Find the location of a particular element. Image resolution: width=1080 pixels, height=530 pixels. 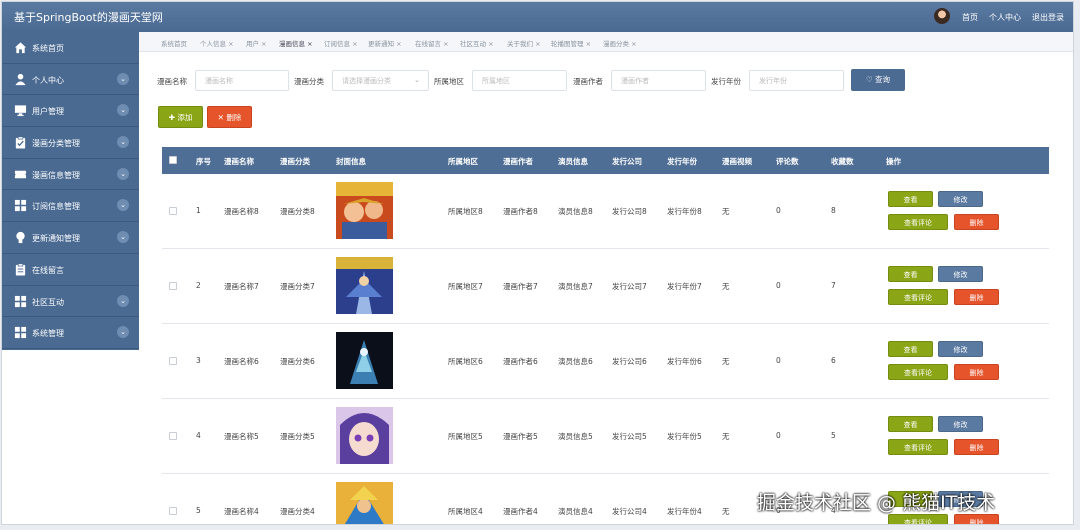

sidebar-item: 漫画分类管理 ⌄ is located at coordinates (70, 143).